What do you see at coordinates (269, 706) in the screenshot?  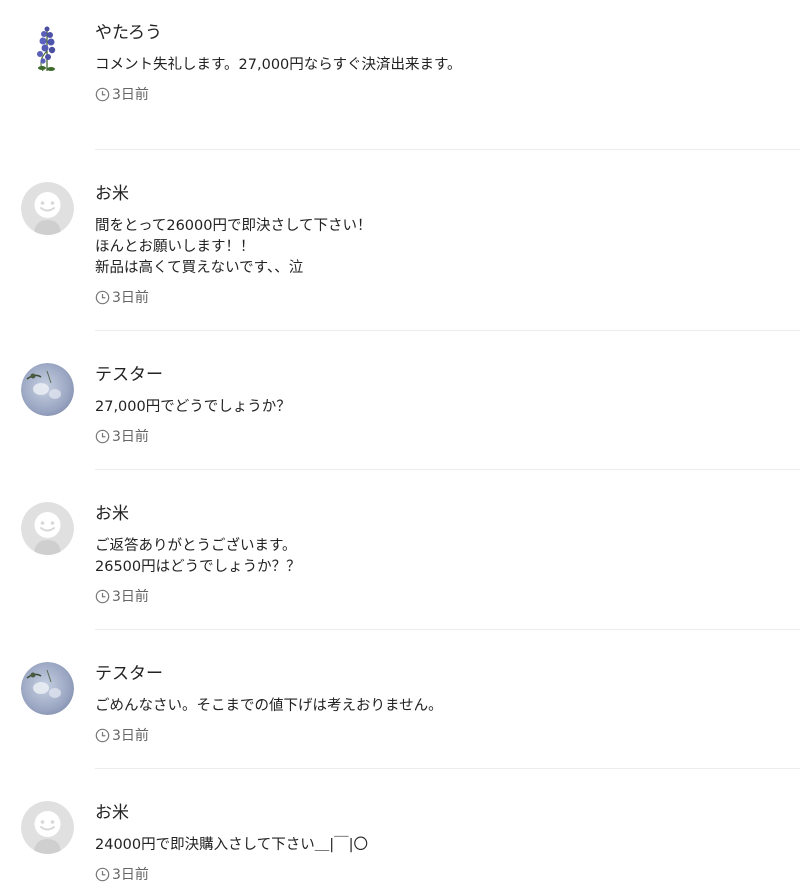 I see `comment-text: ごめんなさい。そこまでの値下げは考えおりません。` at bounding box center [269, 706].